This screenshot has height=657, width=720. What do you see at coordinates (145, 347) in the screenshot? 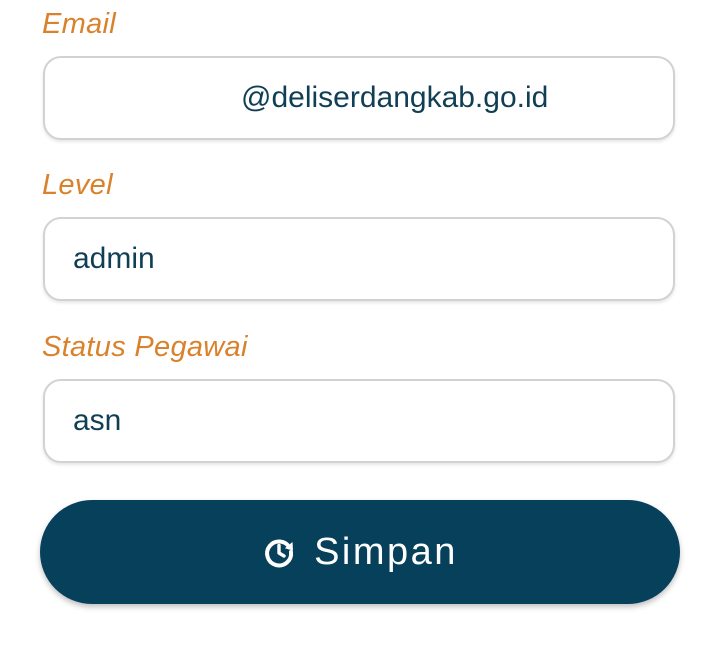
I see `status-pegawai-label: Status Pegawai` at bounding box center [145, 347].